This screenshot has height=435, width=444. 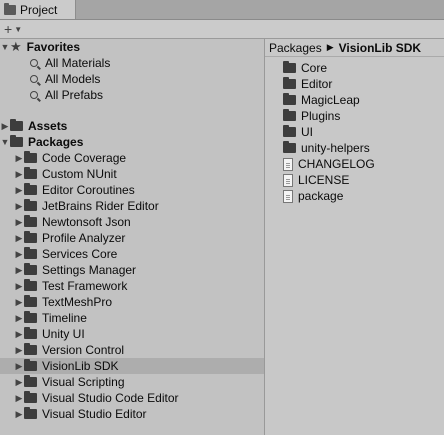 What do you see at coordinates (314, 68) in the screenshot?
I see `content-label: Core` at bounding box center [314, 68].